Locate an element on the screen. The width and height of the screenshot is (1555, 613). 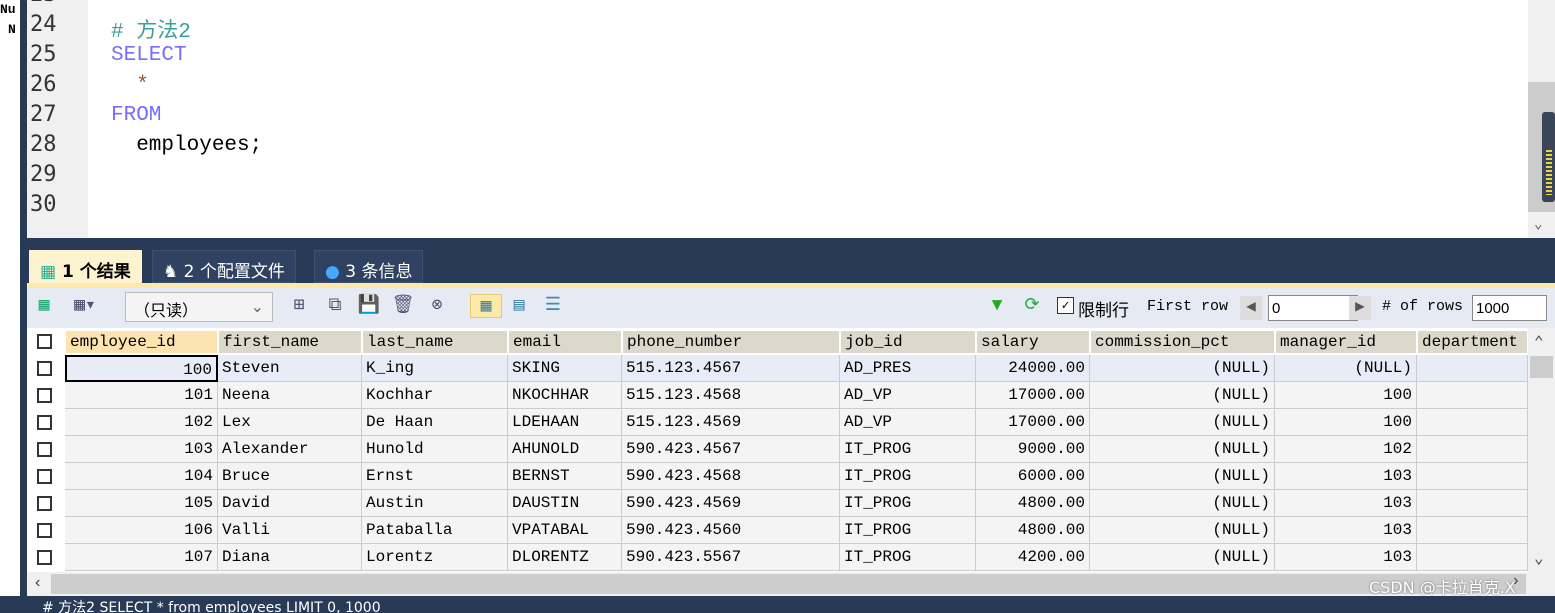
cell-employee_id: 105 is located at coordinates (141, 503).